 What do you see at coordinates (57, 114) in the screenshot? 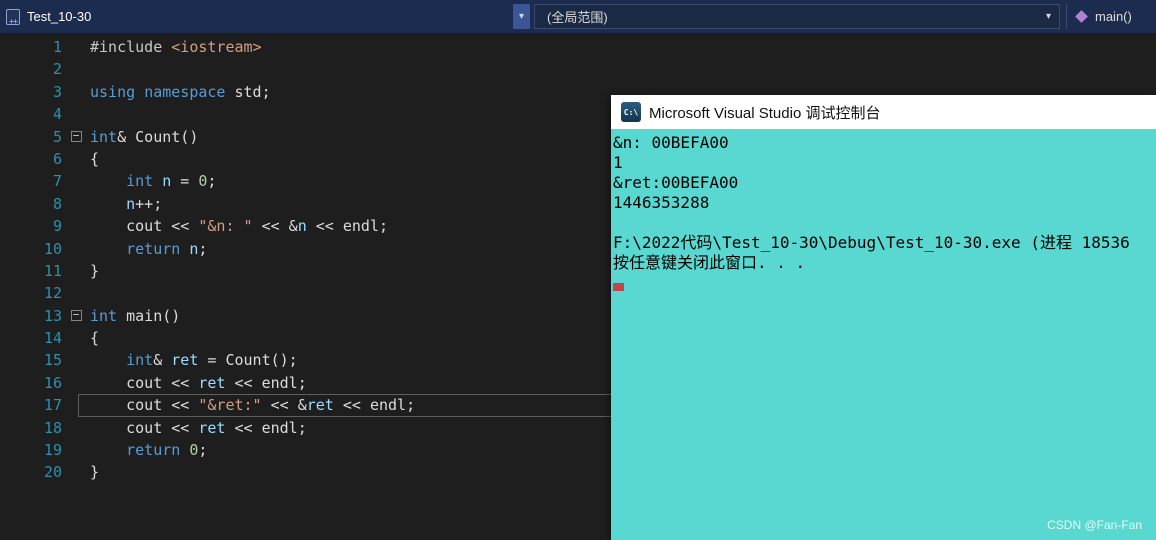
I see `line-number: 4` at bounding box center [57, 114].